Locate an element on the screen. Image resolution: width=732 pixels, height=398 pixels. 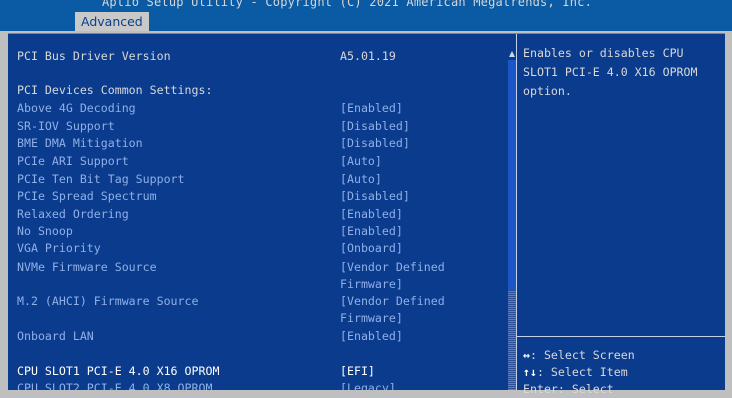
setting-label: No Snoop is located at coordinates (45, 231).